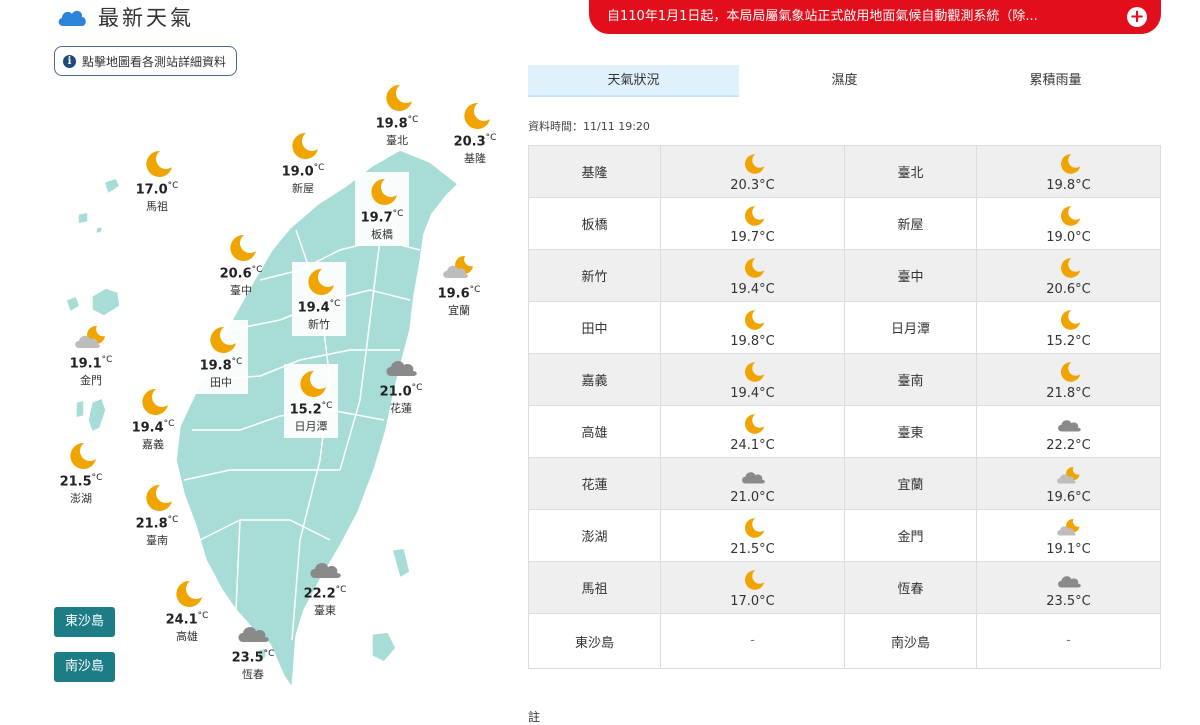  What do you see at coordinates (910, 171) in the screenshot?
I see `station-name: 臺北` at bounding box center [910, 171].